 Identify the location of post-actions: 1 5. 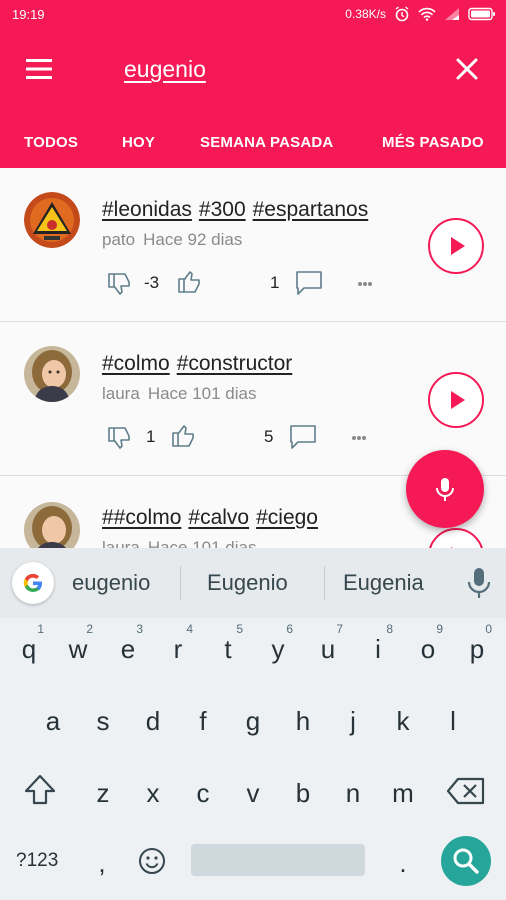
(242, 437).